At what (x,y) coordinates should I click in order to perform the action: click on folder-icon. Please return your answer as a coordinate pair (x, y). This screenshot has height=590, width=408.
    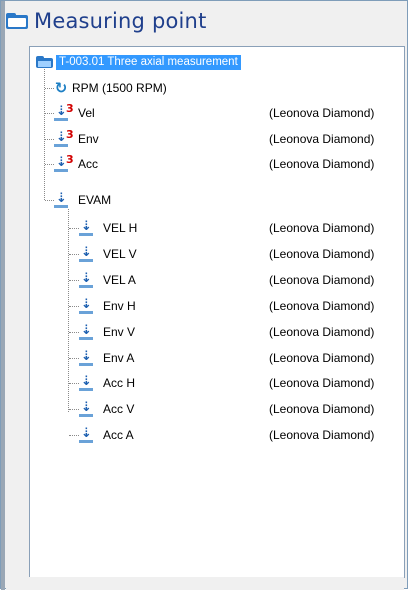
    Looking at the image, I should click on (17, 21).